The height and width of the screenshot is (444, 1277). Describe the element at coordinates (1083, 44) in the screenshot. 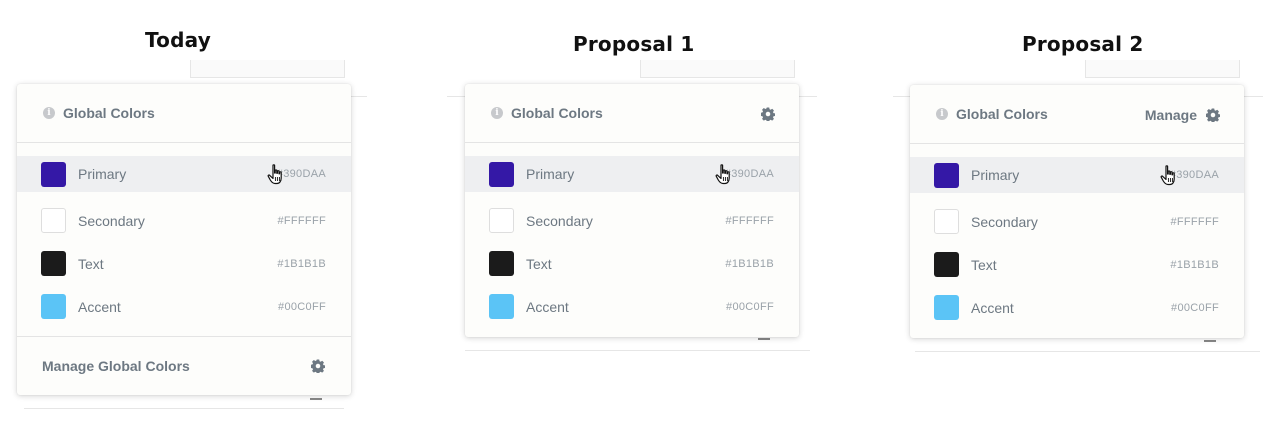

I see `heading-proposal-2: Proposal 2` at that location.